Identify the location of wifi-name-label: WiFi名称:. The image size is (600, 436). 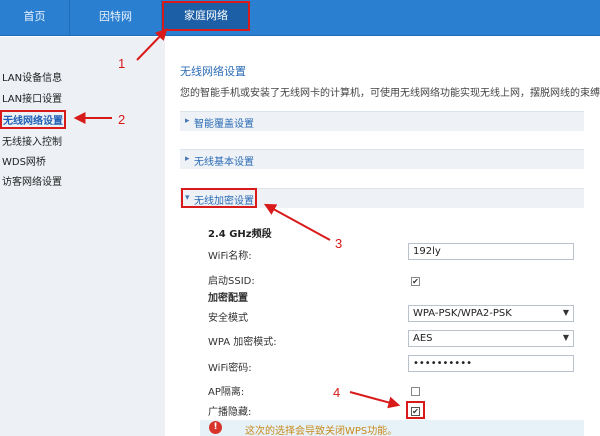
(230, 256).